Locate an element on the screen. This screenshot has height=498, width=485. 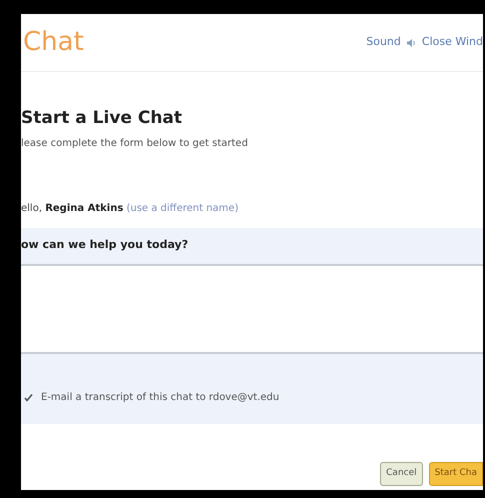
start-chat-button: Start Cha is located at coordinates (455, 474).